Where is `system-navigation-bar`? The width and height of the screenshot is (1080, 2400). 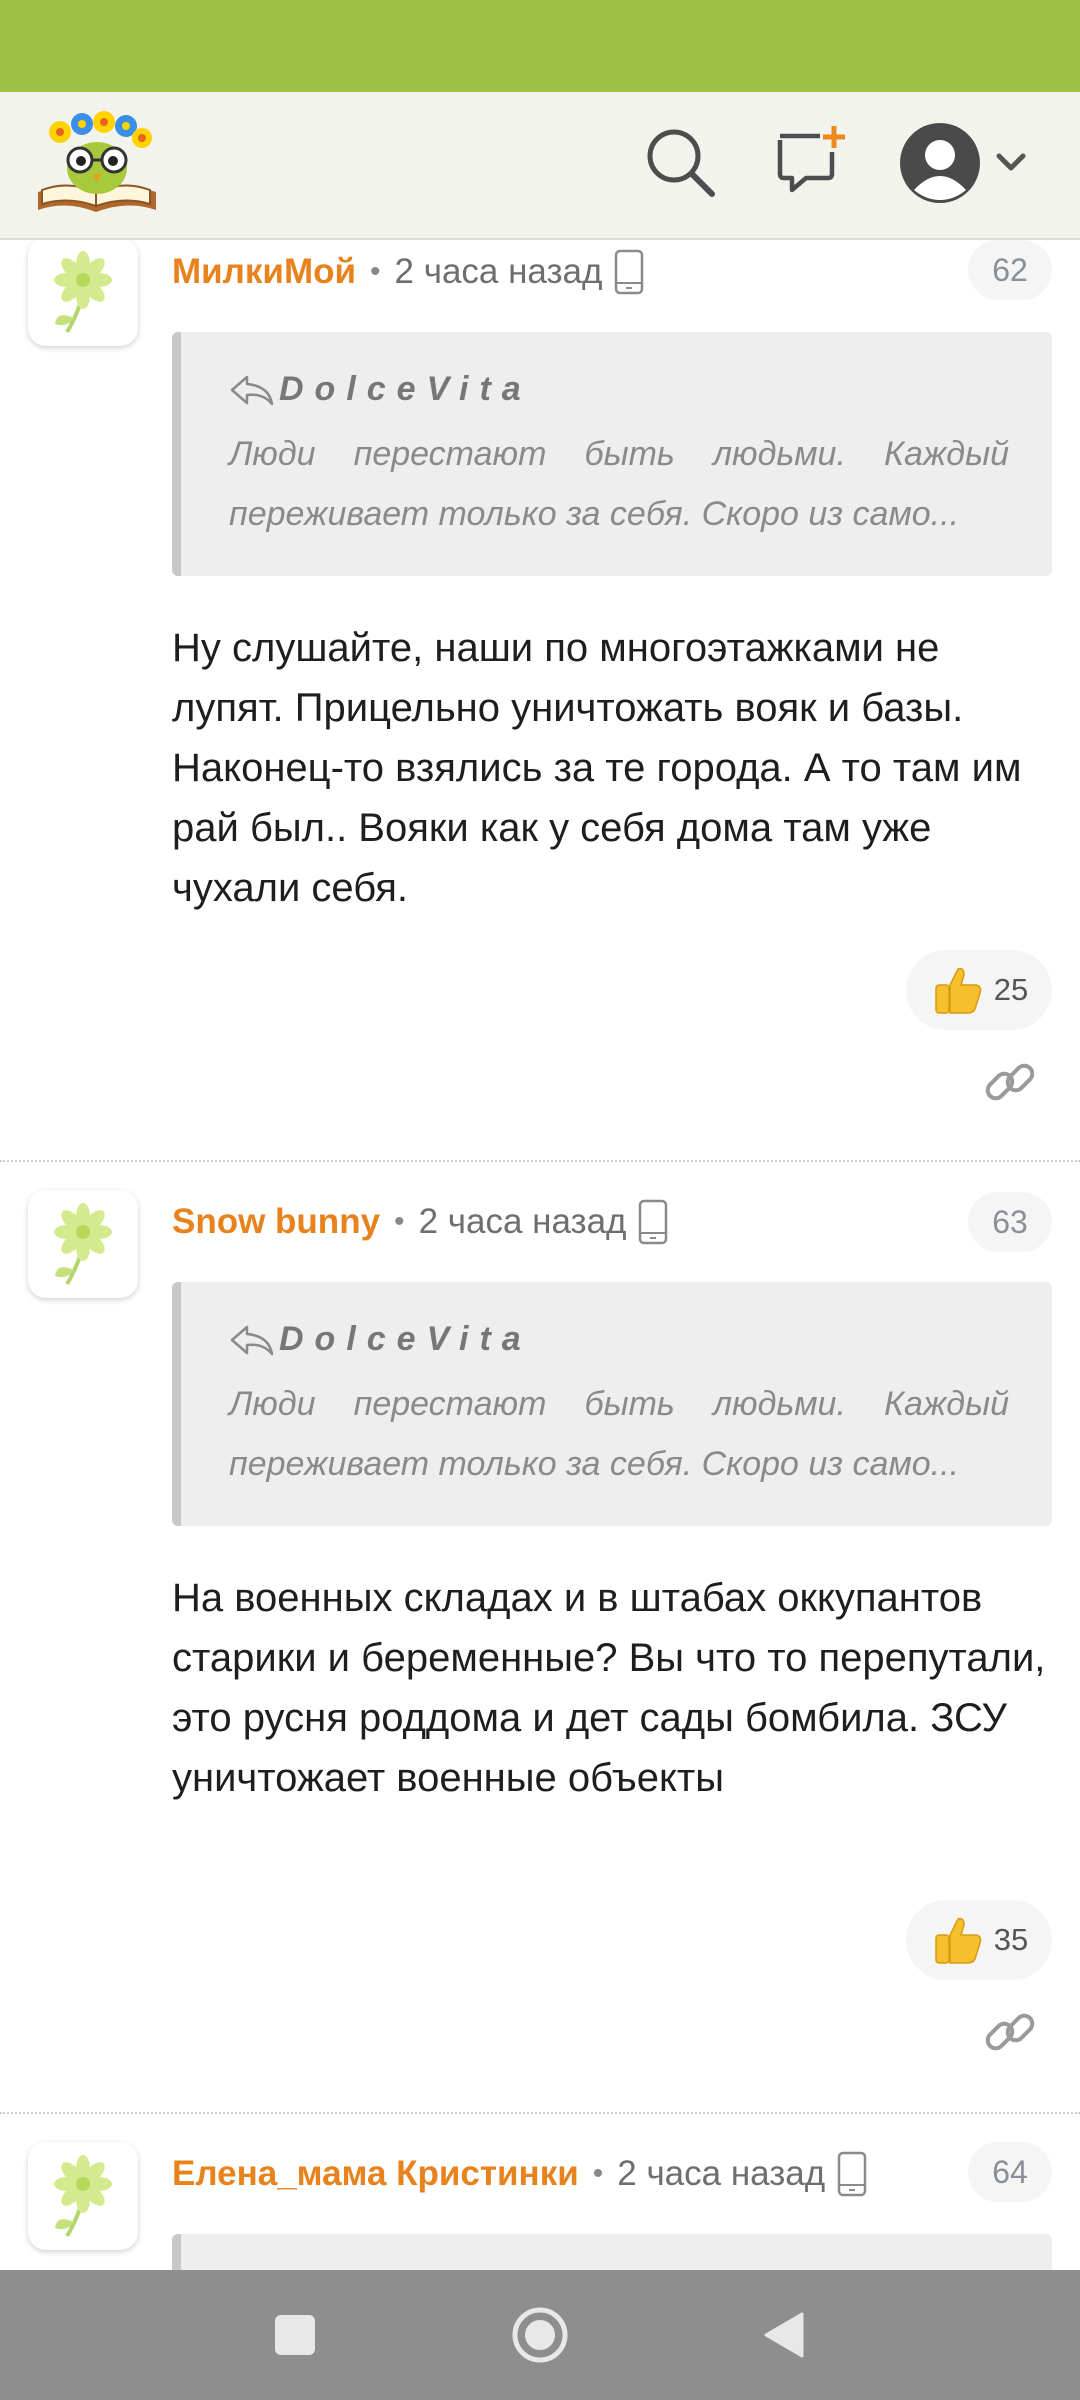 system-navigation-bar is located at coordinates (540, 2335).